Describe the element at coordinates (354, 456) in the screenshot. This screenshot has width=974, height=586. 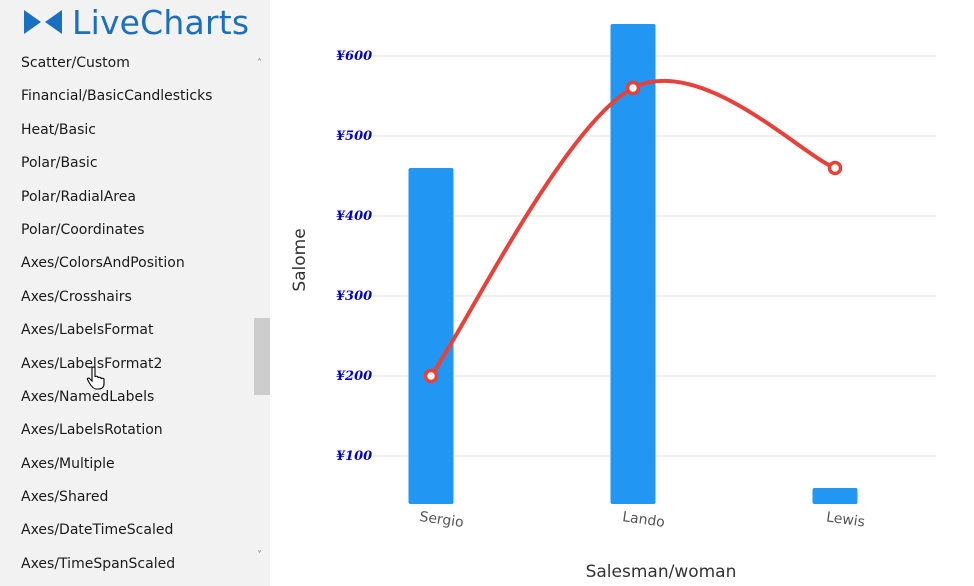
I see `y-tick-label: ¥100` at that location.